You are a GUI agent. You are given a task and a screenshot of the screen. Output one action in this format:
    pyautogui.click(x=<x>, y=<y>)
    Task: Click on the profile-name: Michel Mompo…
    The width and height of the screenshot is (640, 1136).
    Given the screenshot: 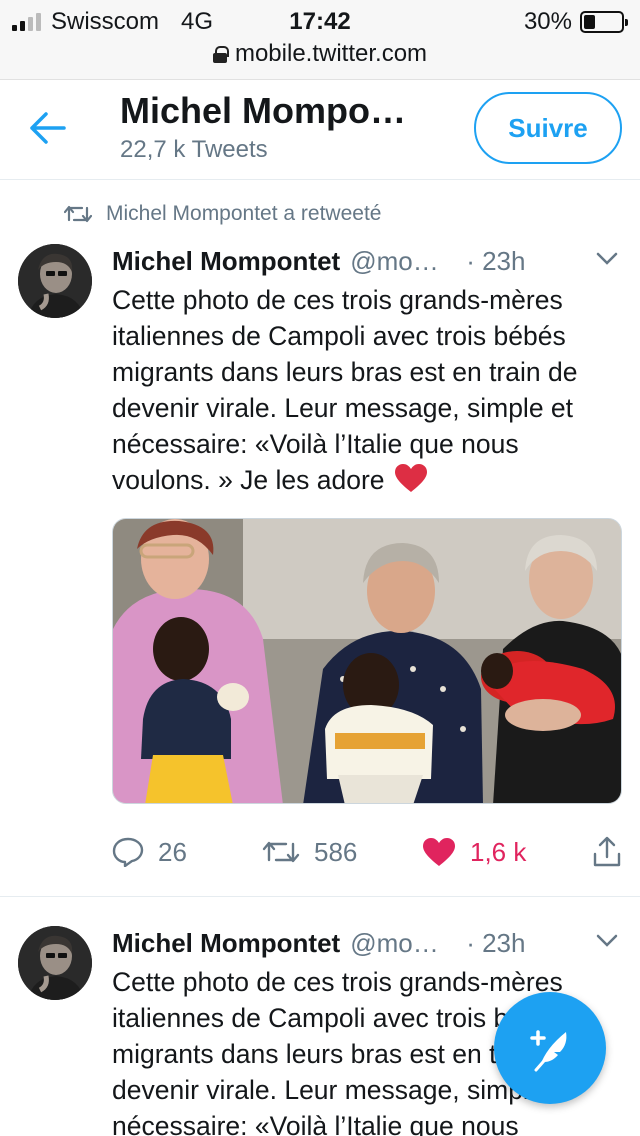 What is the action you would take?
    pyautogui.click(x=263, y=110)
    